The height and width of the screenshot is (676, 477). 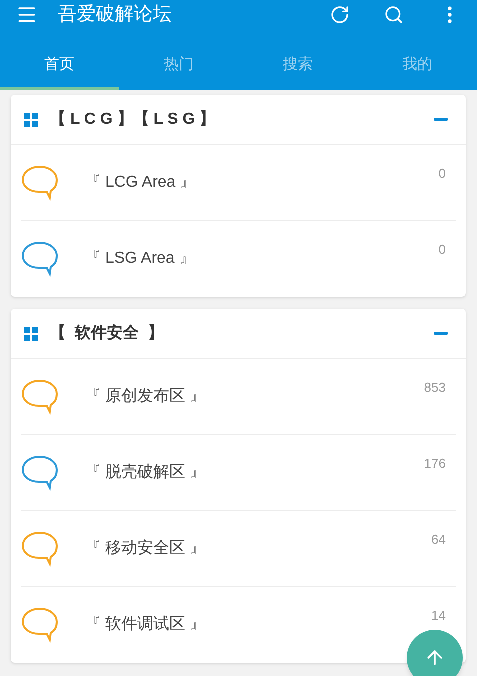 What do you see at coordinates (115, 14) in the screenshot?
I see `app-title: 吾爱破解论坛` at bounding box center [115, 14].